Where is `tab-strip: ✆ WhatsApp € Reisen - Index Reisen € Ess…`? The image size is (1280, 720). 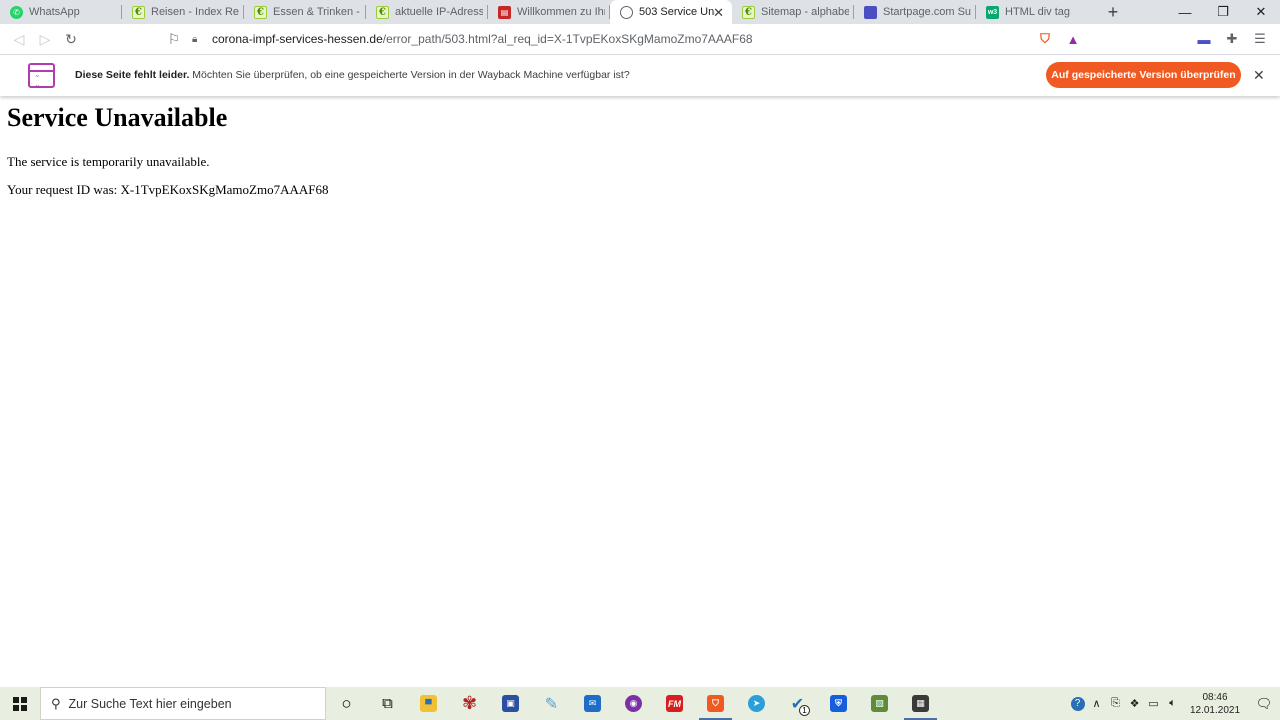 tab-strip: ✆ WhatsApp € Reisen - Index Reisen € Ess… is located at coordinates (640, 12).